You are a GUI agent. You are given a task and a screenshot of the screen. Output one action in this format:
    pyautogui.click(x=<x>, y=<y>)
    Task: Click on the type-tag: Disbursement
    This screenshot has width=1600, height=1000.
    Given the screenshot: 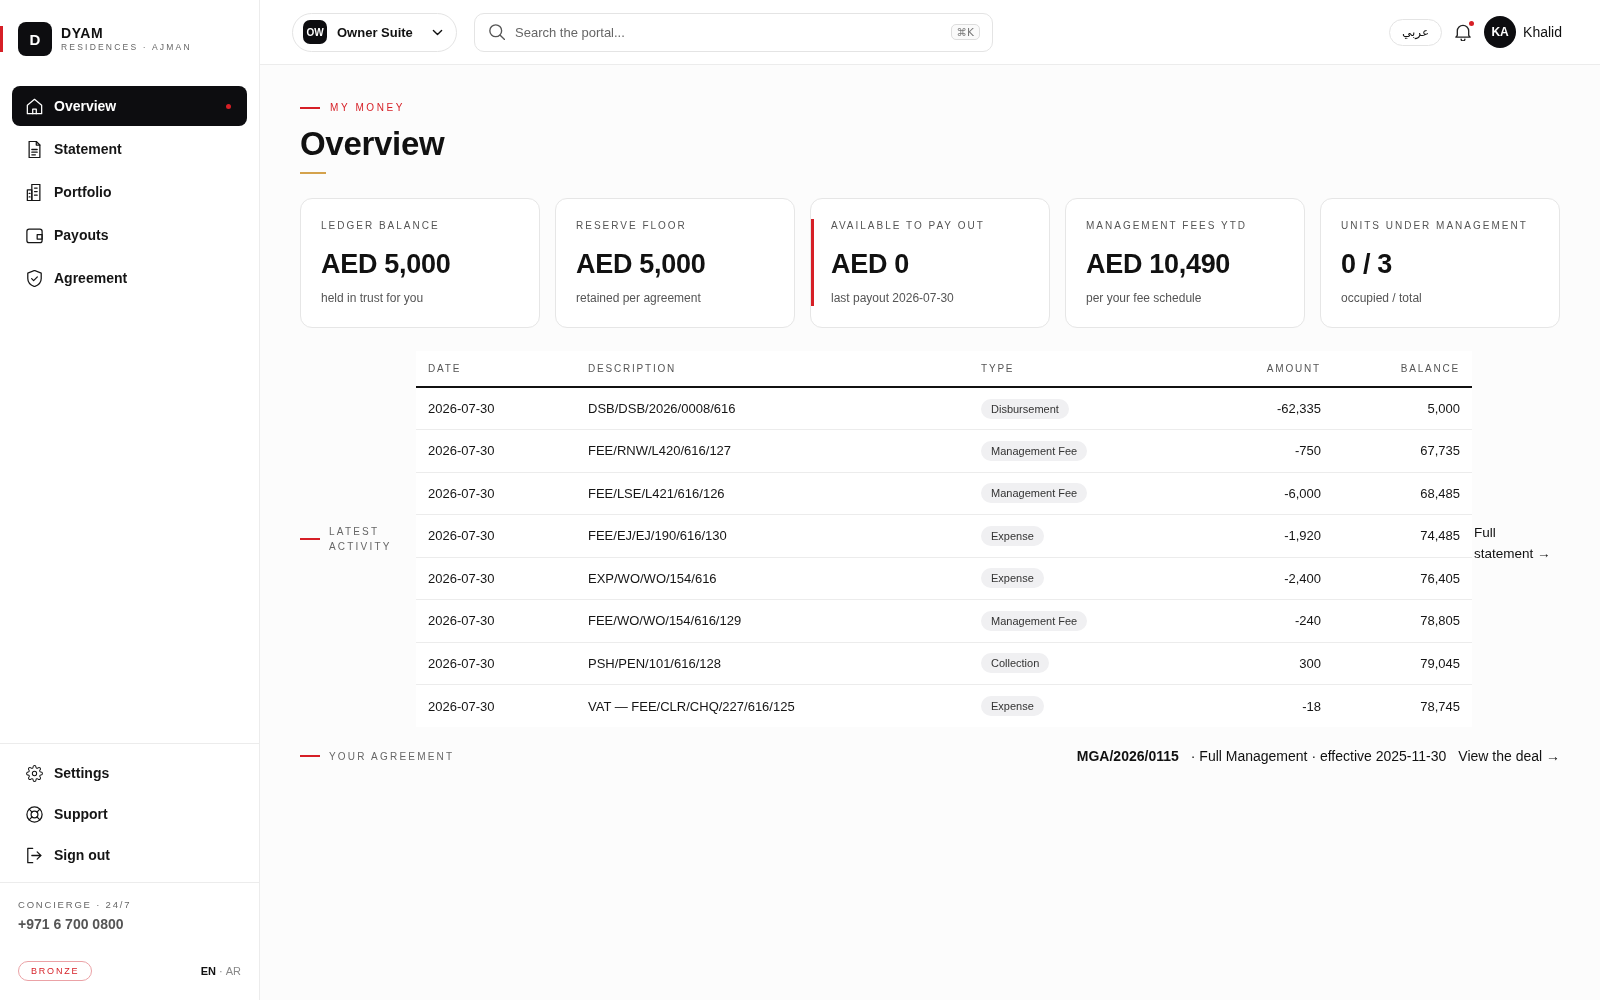 What is the action you would take?
    pyautogui.click(x=1025, y=408)
    